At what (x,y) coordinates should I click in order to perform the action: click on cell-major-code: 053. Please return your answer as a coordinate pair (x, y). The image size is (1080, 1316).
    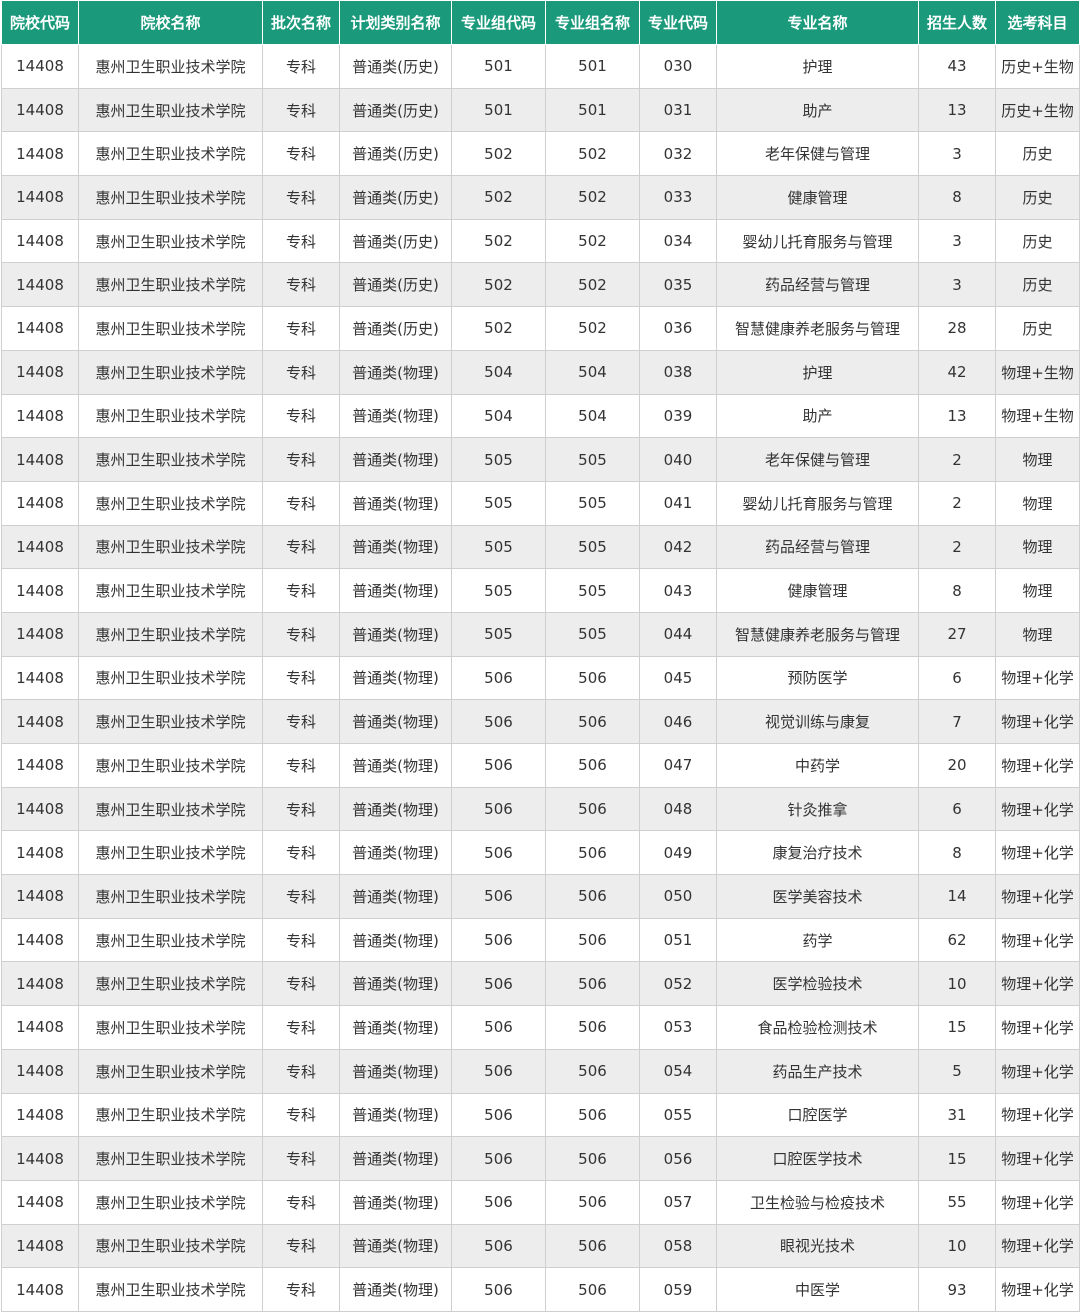
    Looking at the image, I should click on (678, 1027).